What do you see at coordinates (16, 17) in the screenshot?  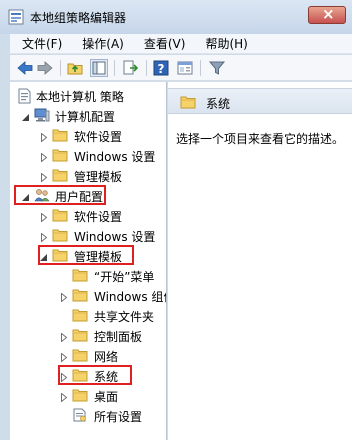 I see `group-policy-icon` at bounding box center [16, 17].